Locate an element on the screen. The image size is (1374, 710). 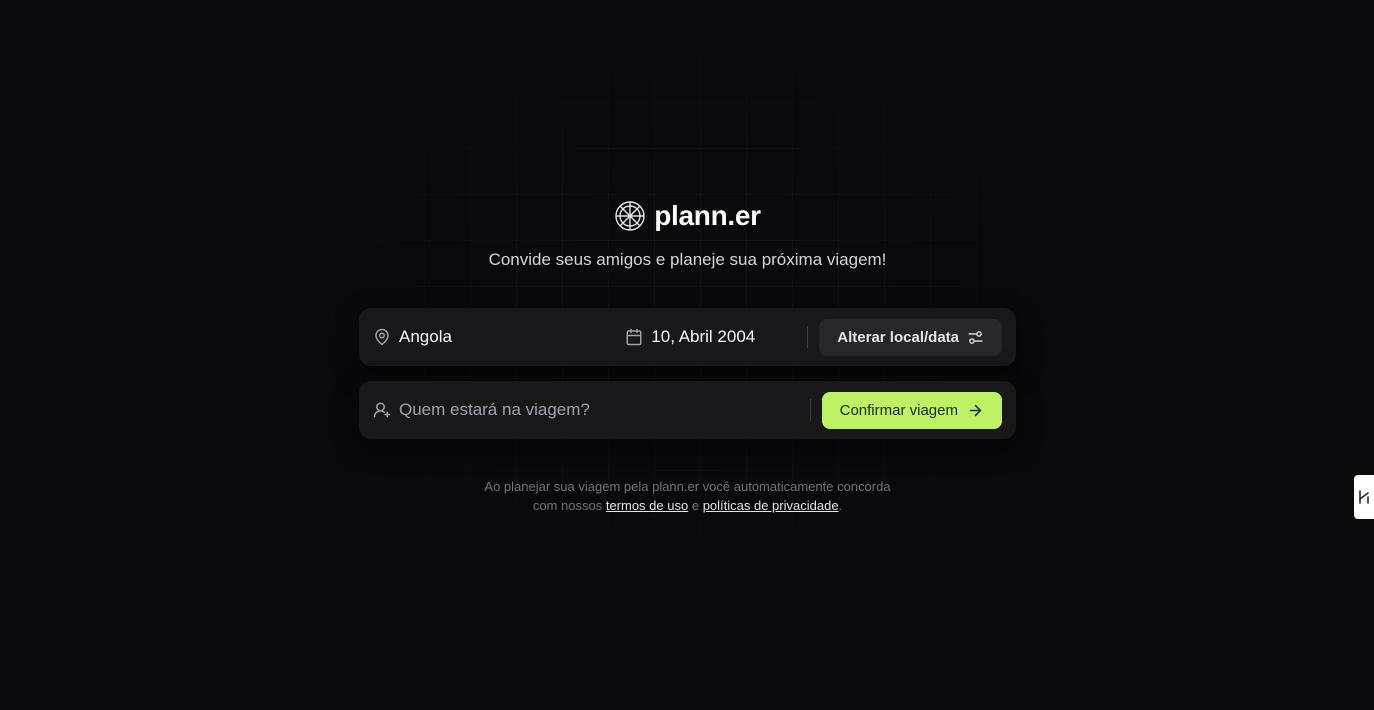
widget-icon is located at coordinates (1364, 497).